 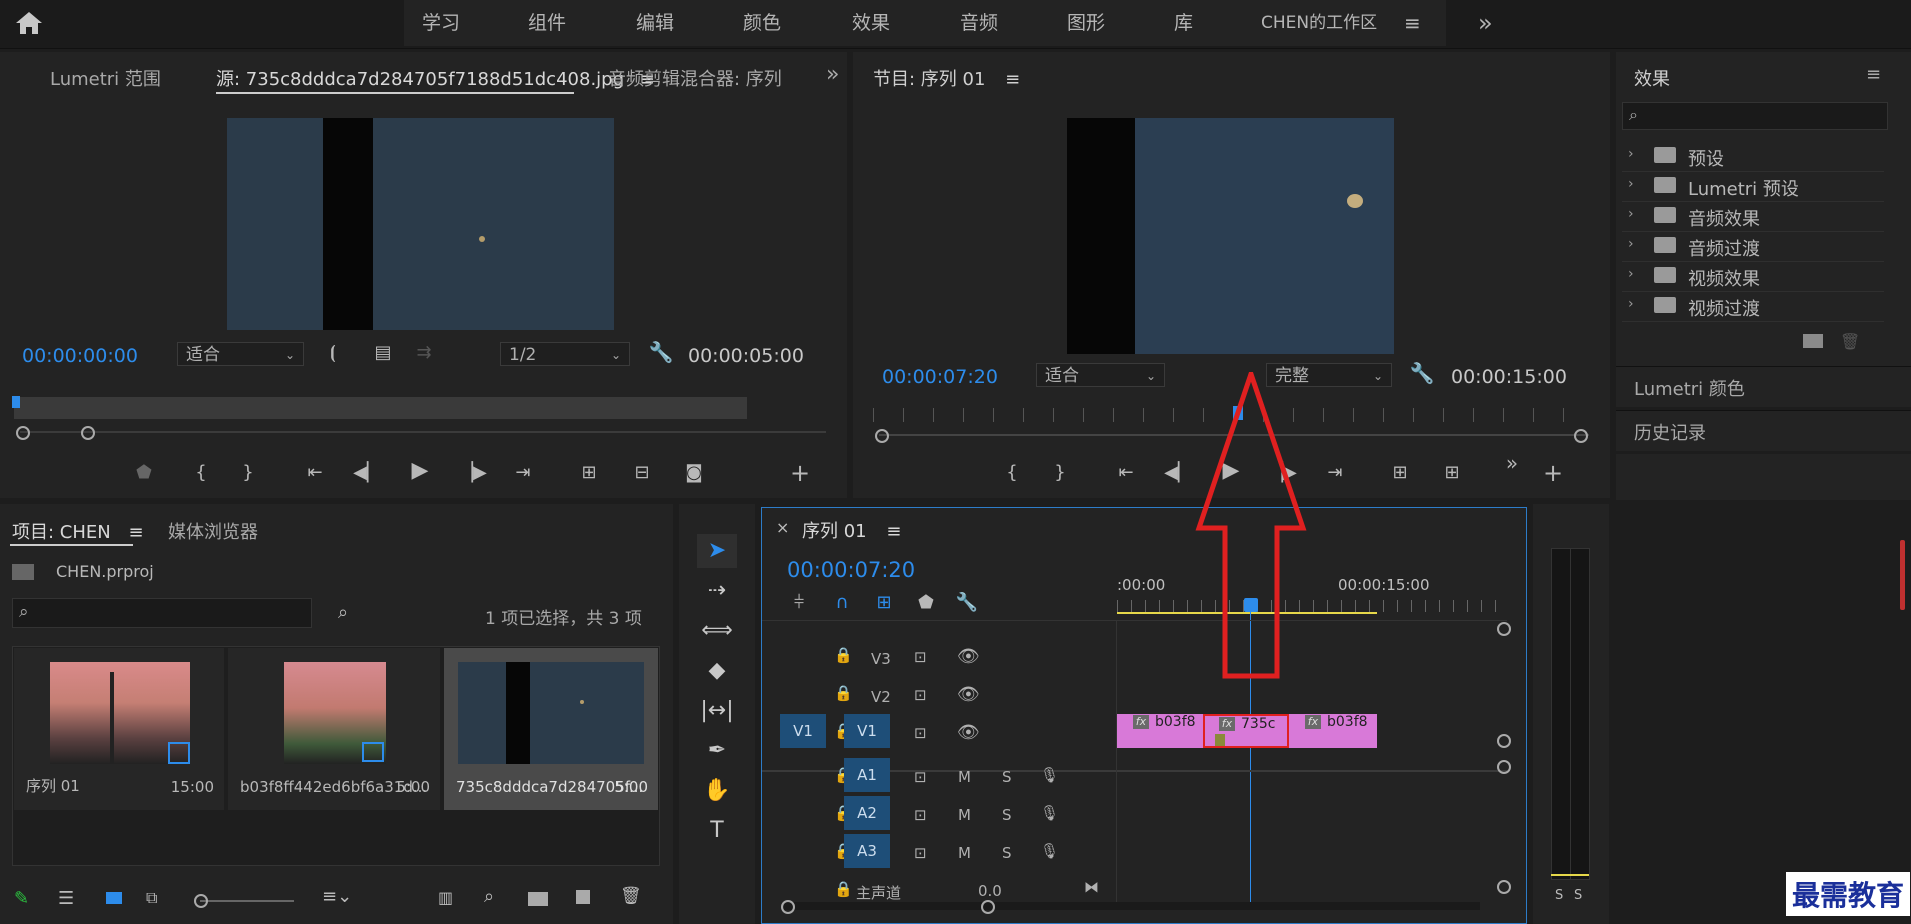 What do you see at coordinates (871, 23) in the screenshot?
I see `tab-effects: 效果` at bounding box center [871, 23].